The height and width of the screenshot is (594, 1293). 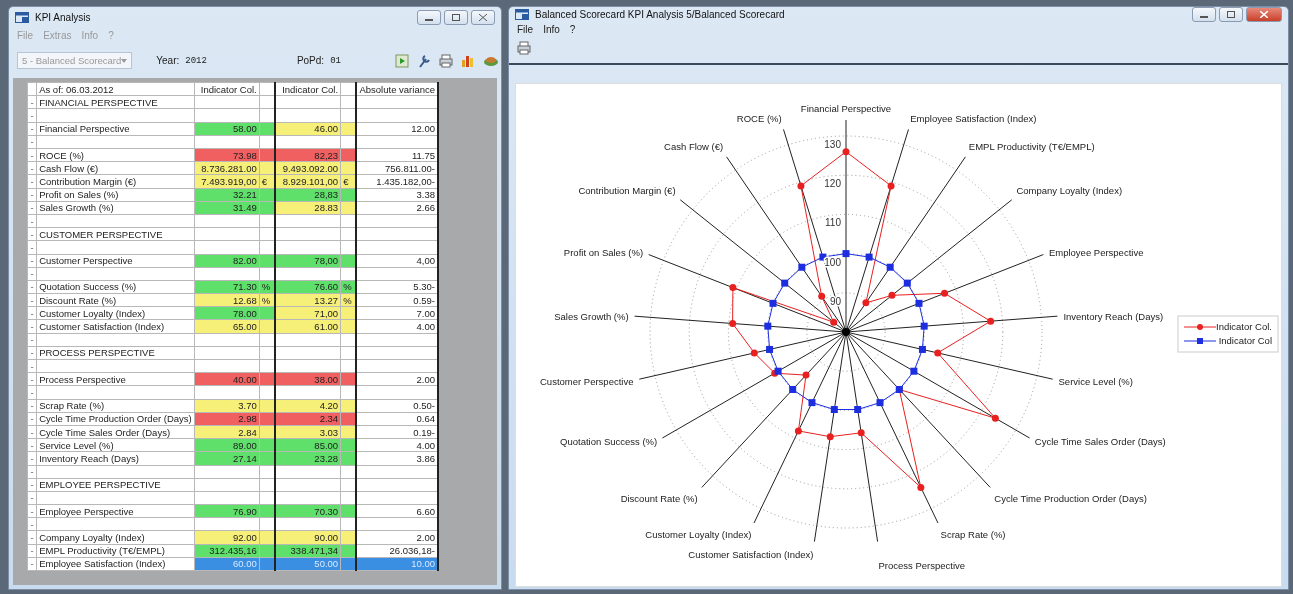 What do you see at coordinates (423, 60) in the screenshot?
I see `wrench-icon` at bounding box center [423, 60].